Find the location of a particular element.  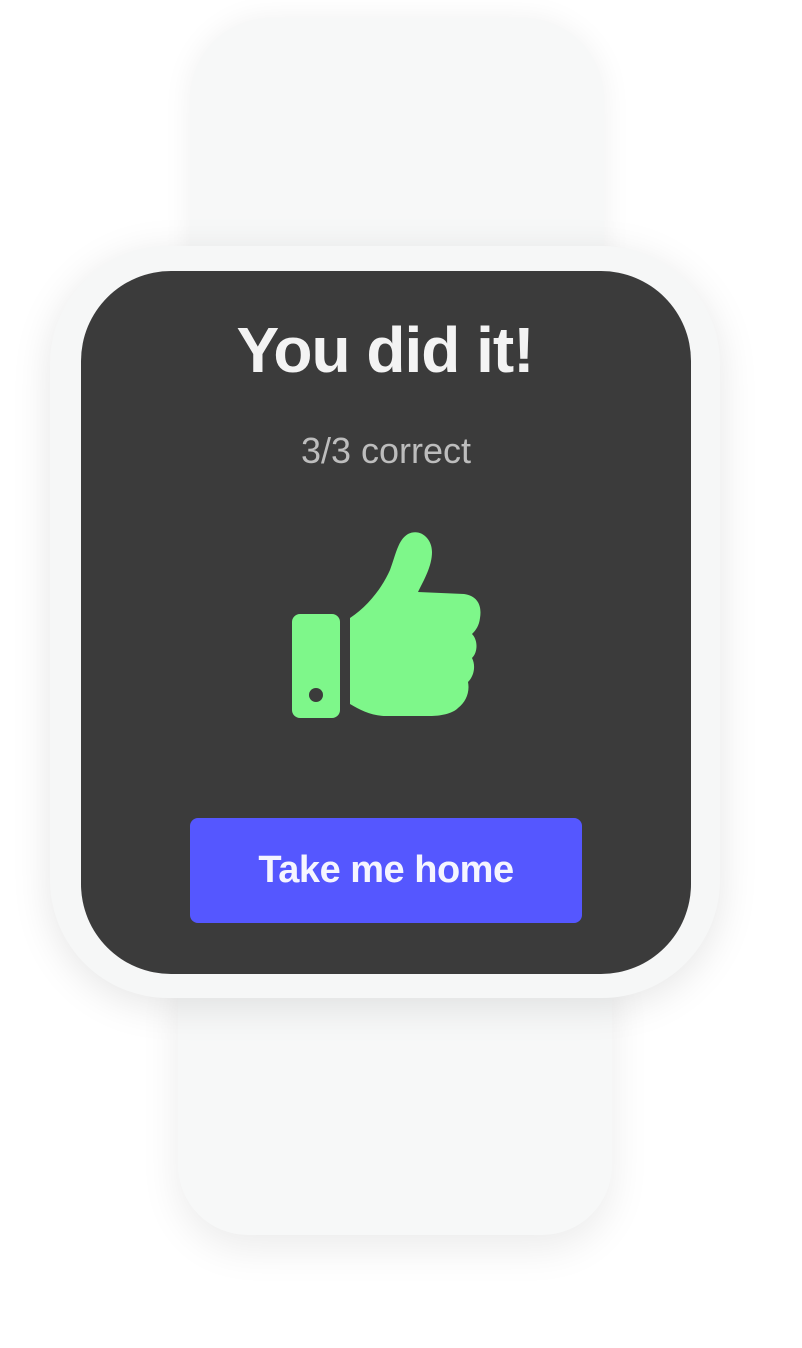

take-me-home-button: Take me home is located at coordinates (386, 870).